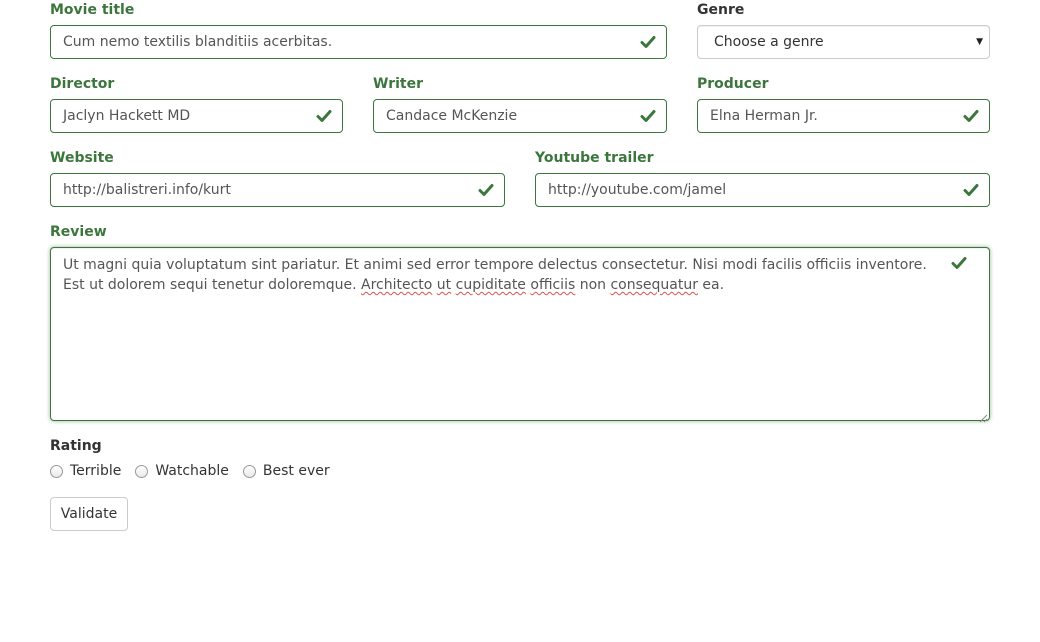  I want to click on movie-title-input: Cum nemo textilis blanditiis acerbitas., so click(358, 42).